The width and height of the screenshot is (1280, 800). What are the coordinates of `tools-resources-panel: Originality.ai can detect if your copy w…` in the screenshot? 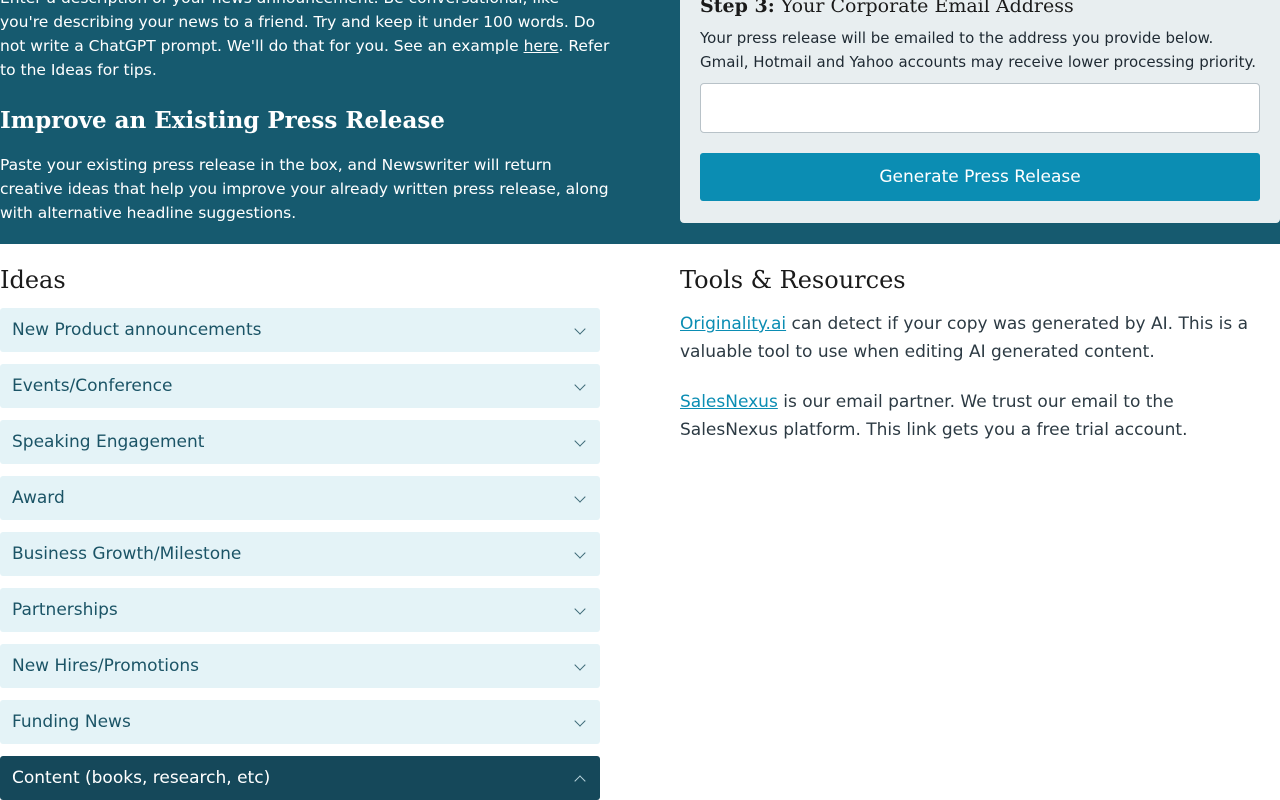 It's located at (975, 388).